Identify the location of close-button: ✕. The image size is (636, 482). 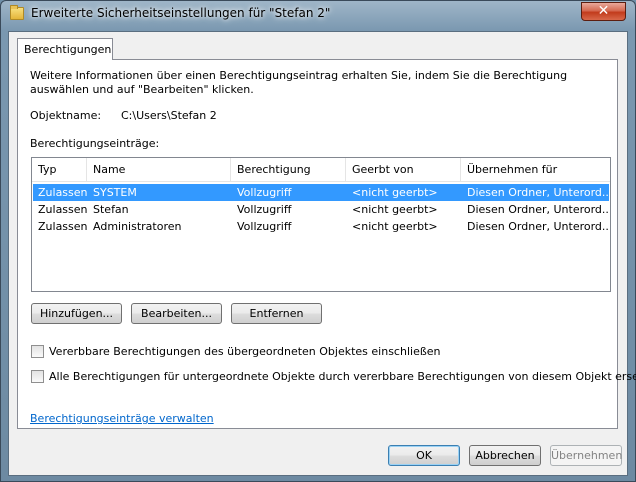
(603, 11).